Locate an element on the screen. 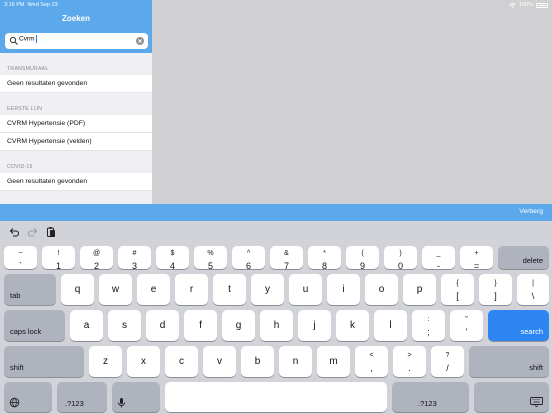 The width and height of the screenshot is (552, 414). text-caret is located at coordinates (36, 39).